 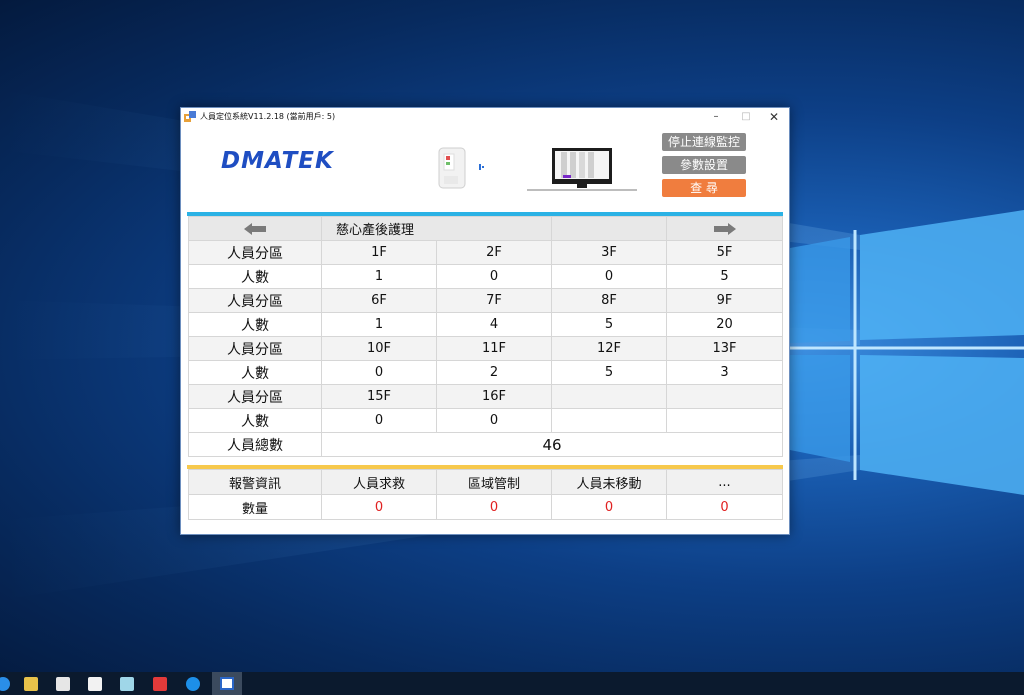 I want to click on prev-page-cell, so click(x=255, y=228).